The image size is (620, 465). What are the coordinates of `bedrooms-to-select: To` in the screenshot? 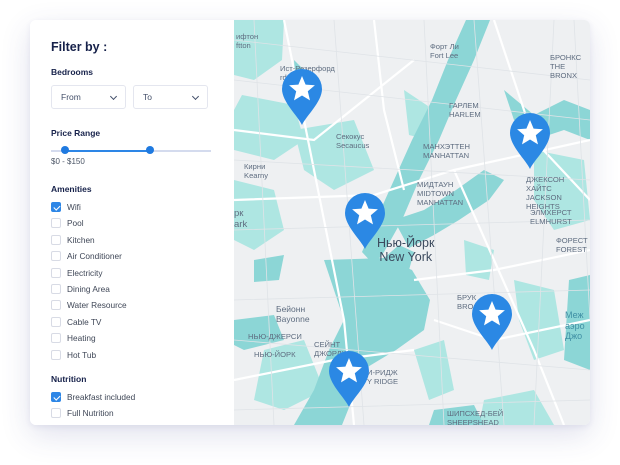 It's located at (170, 97).